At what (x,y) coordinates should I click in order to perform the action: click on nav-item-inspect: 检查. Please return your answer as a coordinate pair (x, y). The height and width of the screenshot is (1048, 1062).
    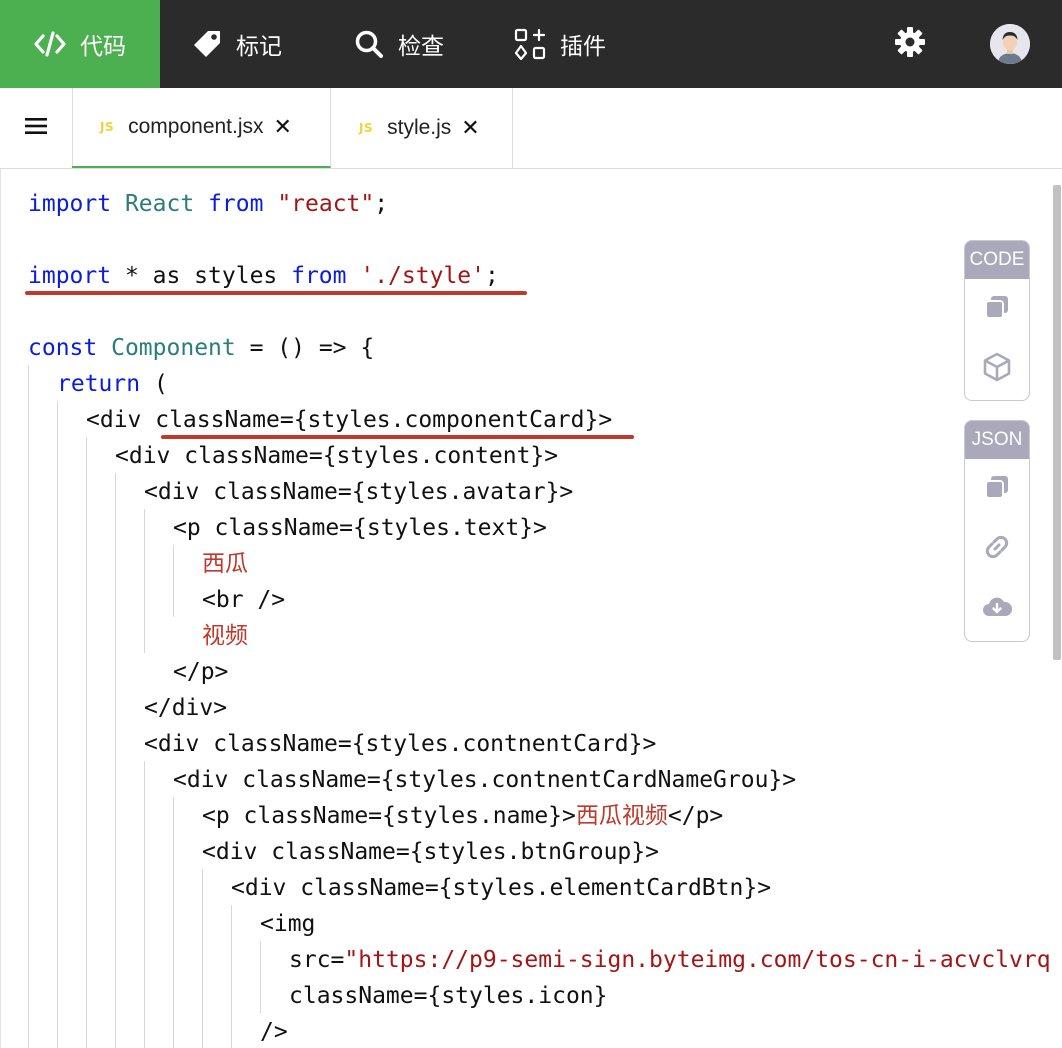
    Looking at the image, I should click on (399, 44).